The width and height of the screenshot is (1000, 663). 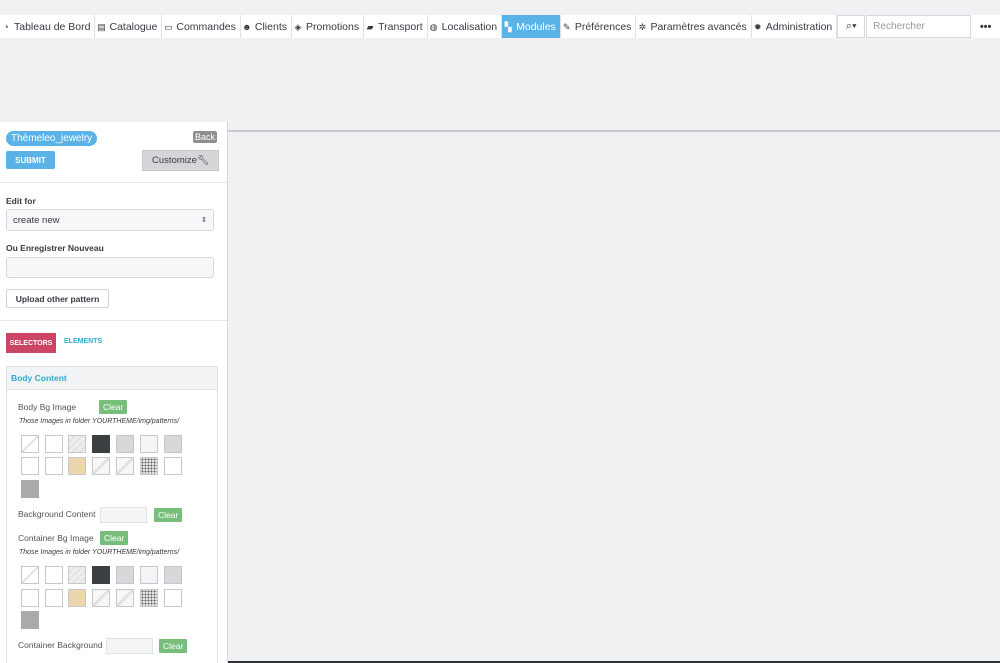 I want to click on nav-item-localisation: ◍ Localisation, so click(x=465, y=26).